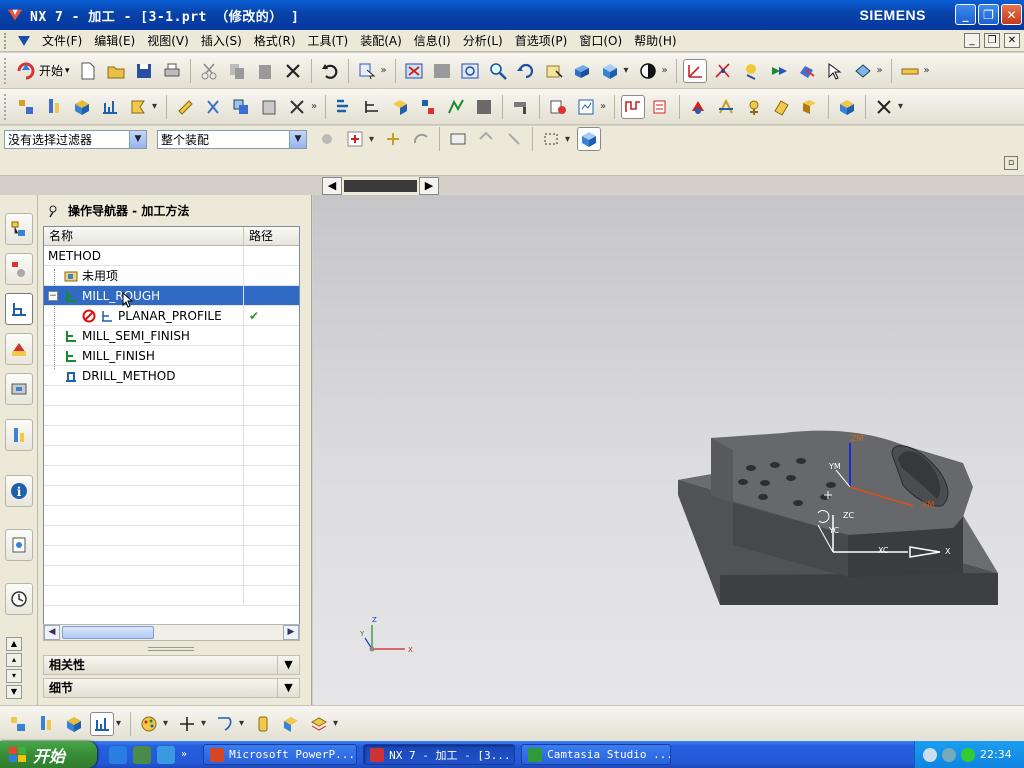 The width and height of the screenshot is (1024, 768). Describe the element at coordinates (142, 754) in the screenshot. I see `media-player-icon` at that location.